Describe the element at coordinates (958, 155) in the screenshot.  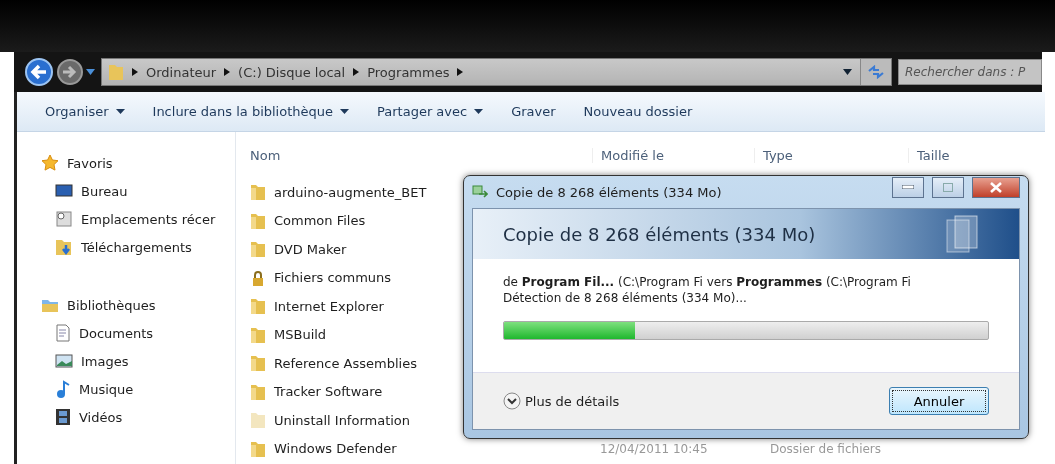
I see `column-header: Taille` at that location.